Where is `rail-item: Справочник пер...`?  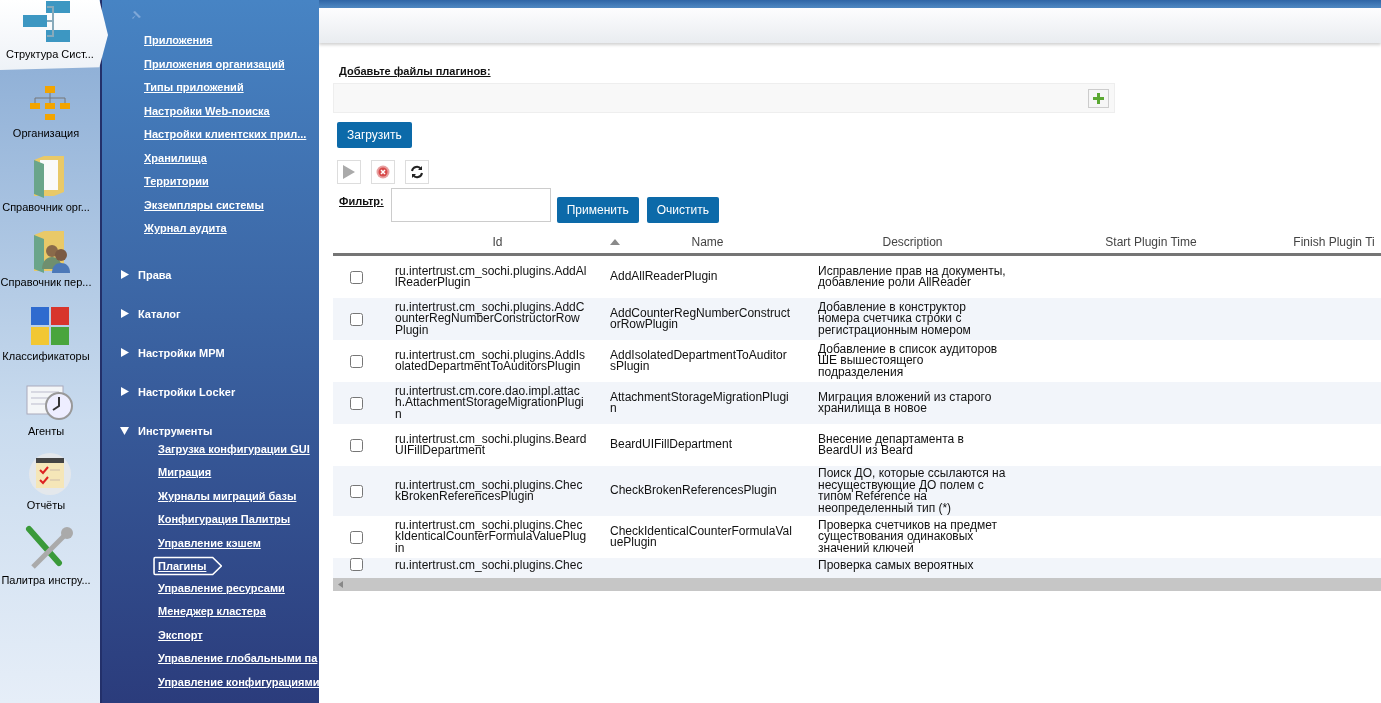
rail-item: Справочник пер... is located at coordinates (50, 256).